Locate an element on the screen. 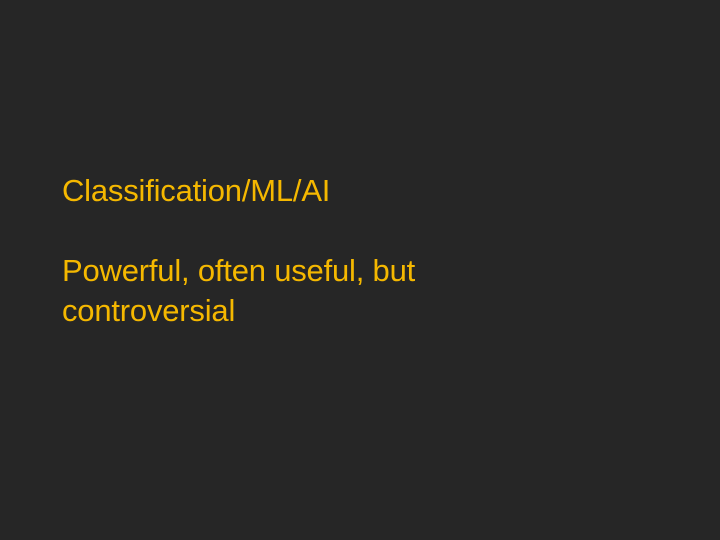 The height and width of the screenshot is (540, 720). slide-title: Classification/ML/AI is located at coordinates (196, 190).